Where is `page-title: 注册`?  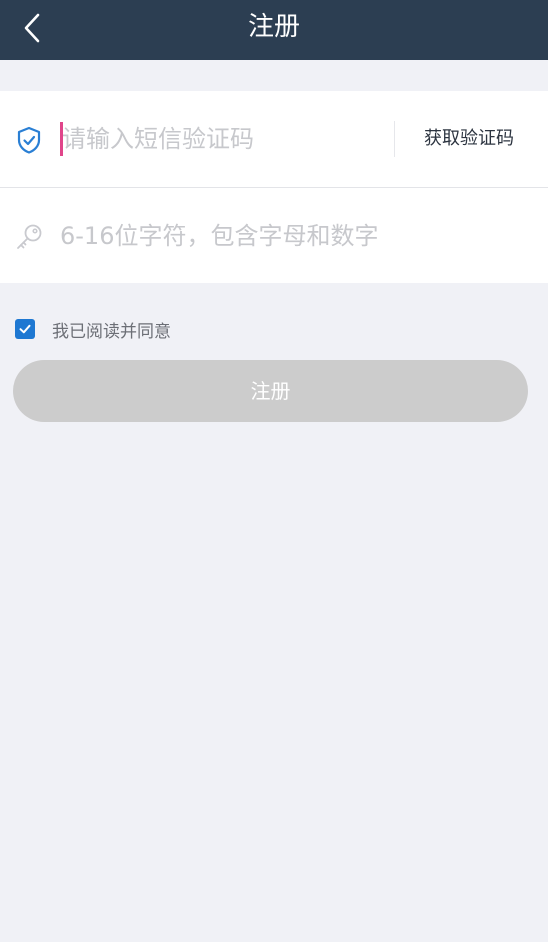 page-title: 注册 is located at coordinates (273, 27).